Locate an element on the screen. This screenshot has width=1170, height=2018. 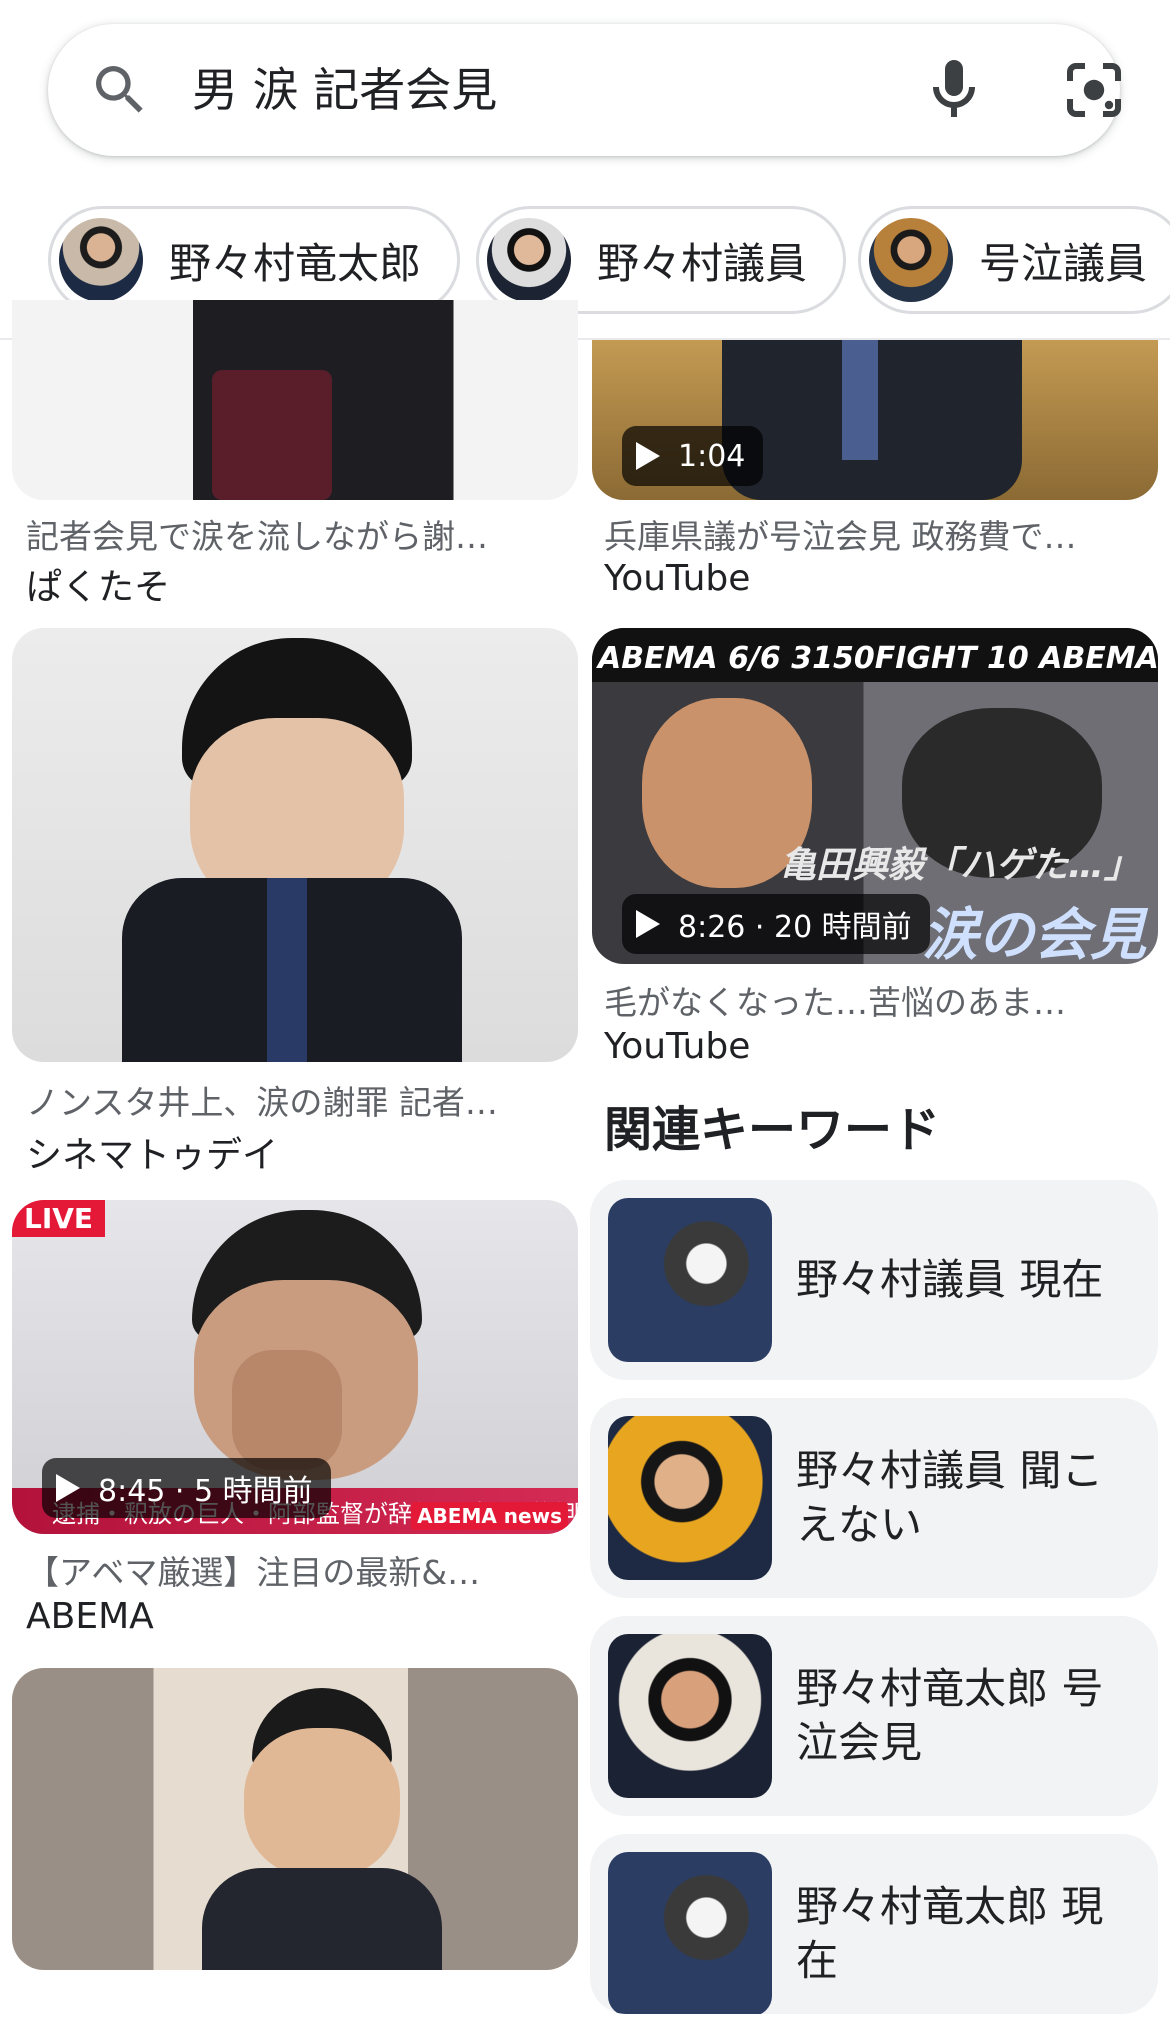
chip-goukyu-giin: 号泣議員 is located at coordinates (1014, 260).